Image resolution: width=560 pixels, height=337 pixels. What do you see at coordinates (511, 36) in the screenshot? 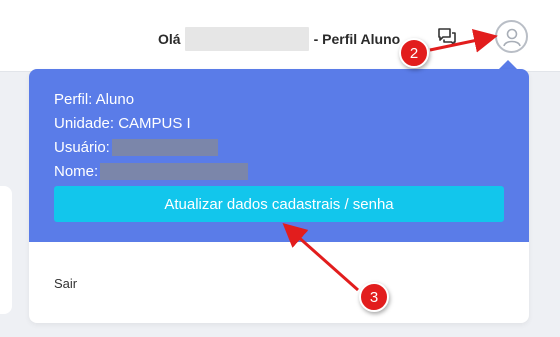
I see `user-avatar-icon` at bounding box center [511, 36].